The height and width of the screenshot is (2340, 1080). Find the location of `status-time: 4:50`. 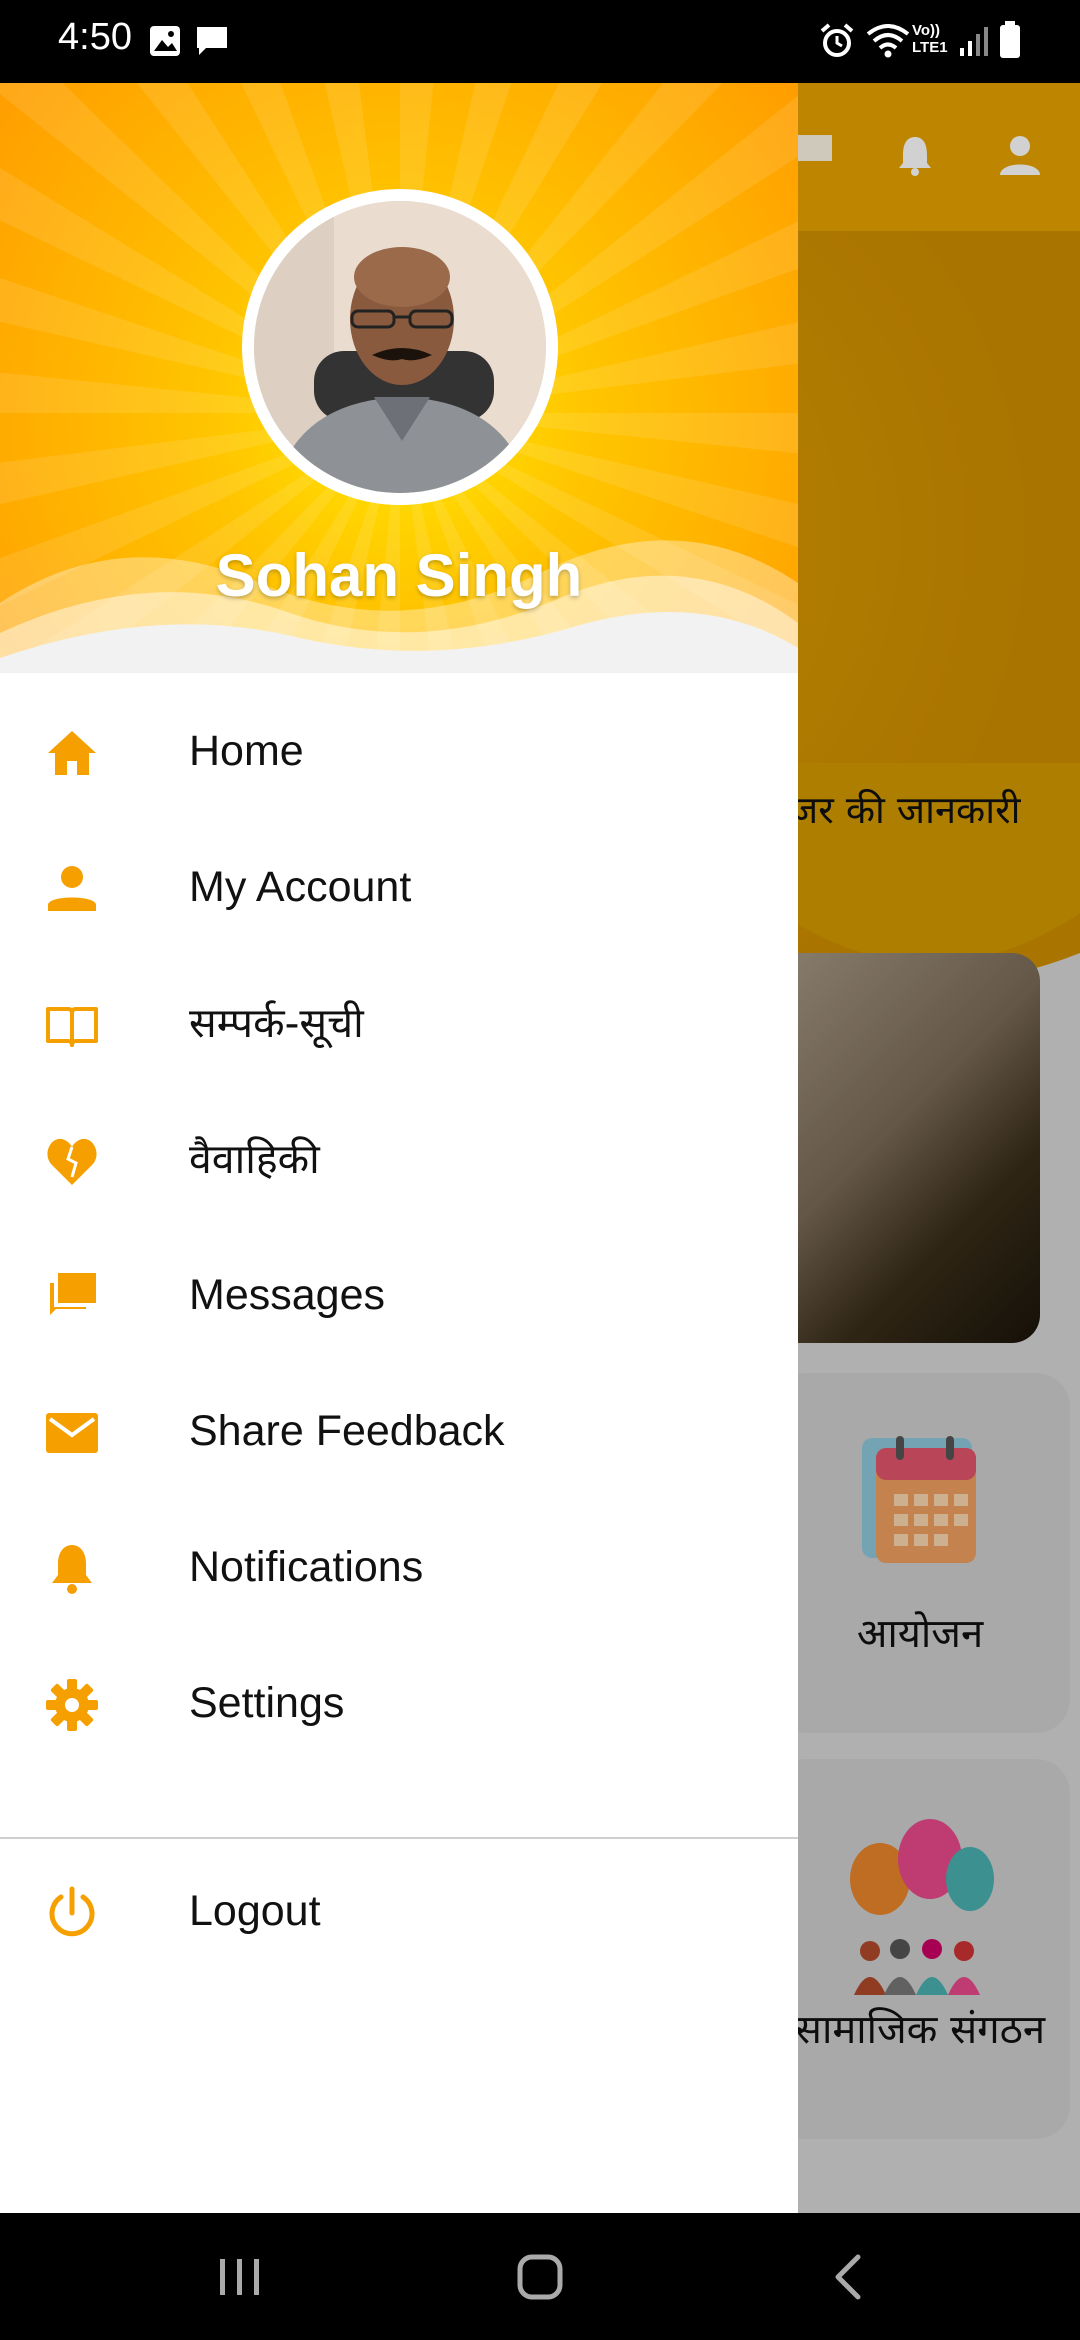

status-time: 4:50 is located at coordinates (95, 37).